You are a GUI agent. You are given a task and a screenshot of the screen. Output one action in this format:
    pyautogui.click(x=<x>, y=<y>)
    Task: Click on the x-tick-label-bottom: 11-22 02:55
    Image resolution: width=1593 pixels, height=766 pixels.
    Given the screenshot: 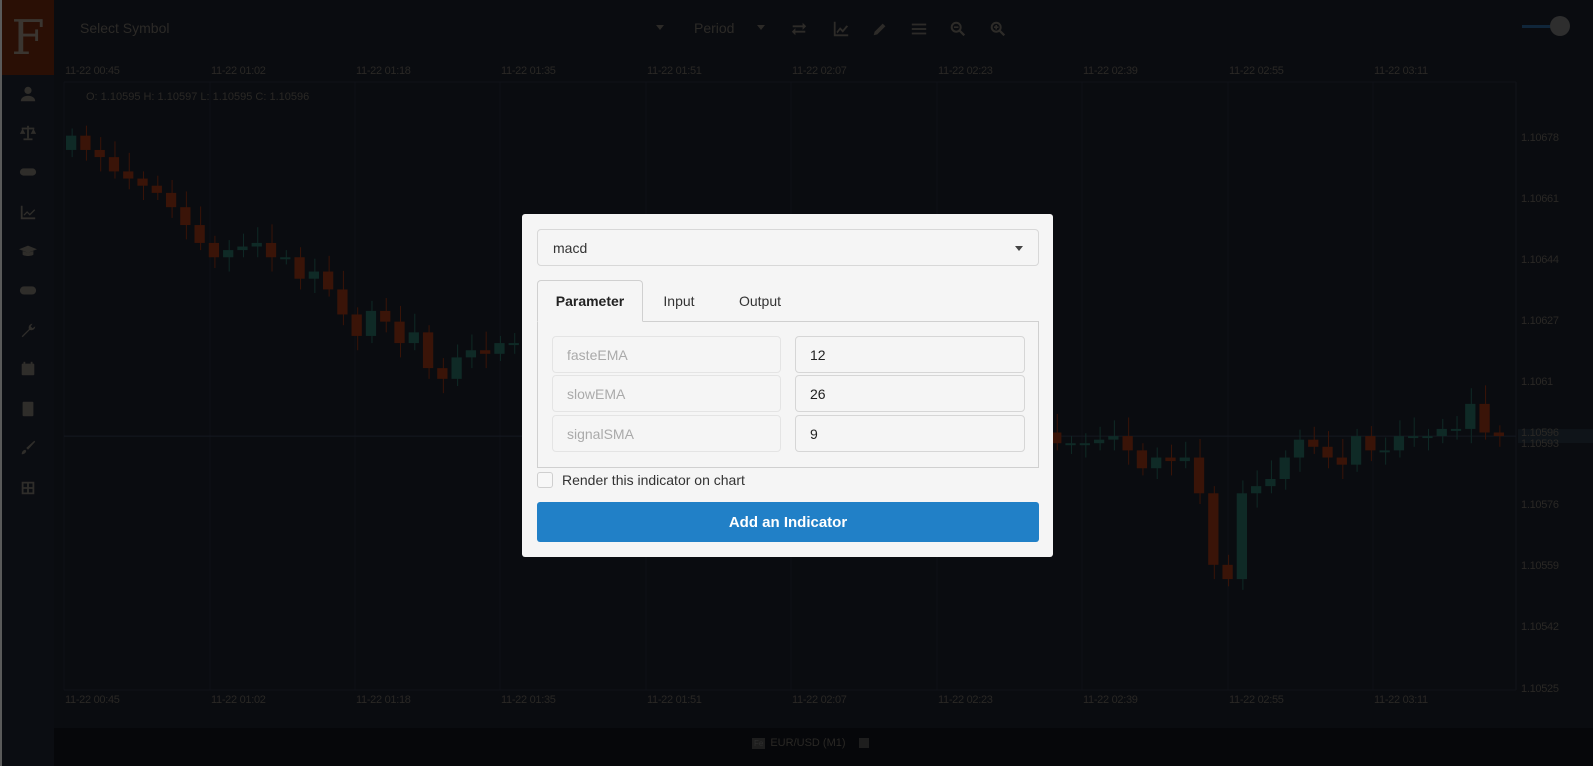 What is the action you would take?
    pyautogui.click(x=1256, y=700)
    